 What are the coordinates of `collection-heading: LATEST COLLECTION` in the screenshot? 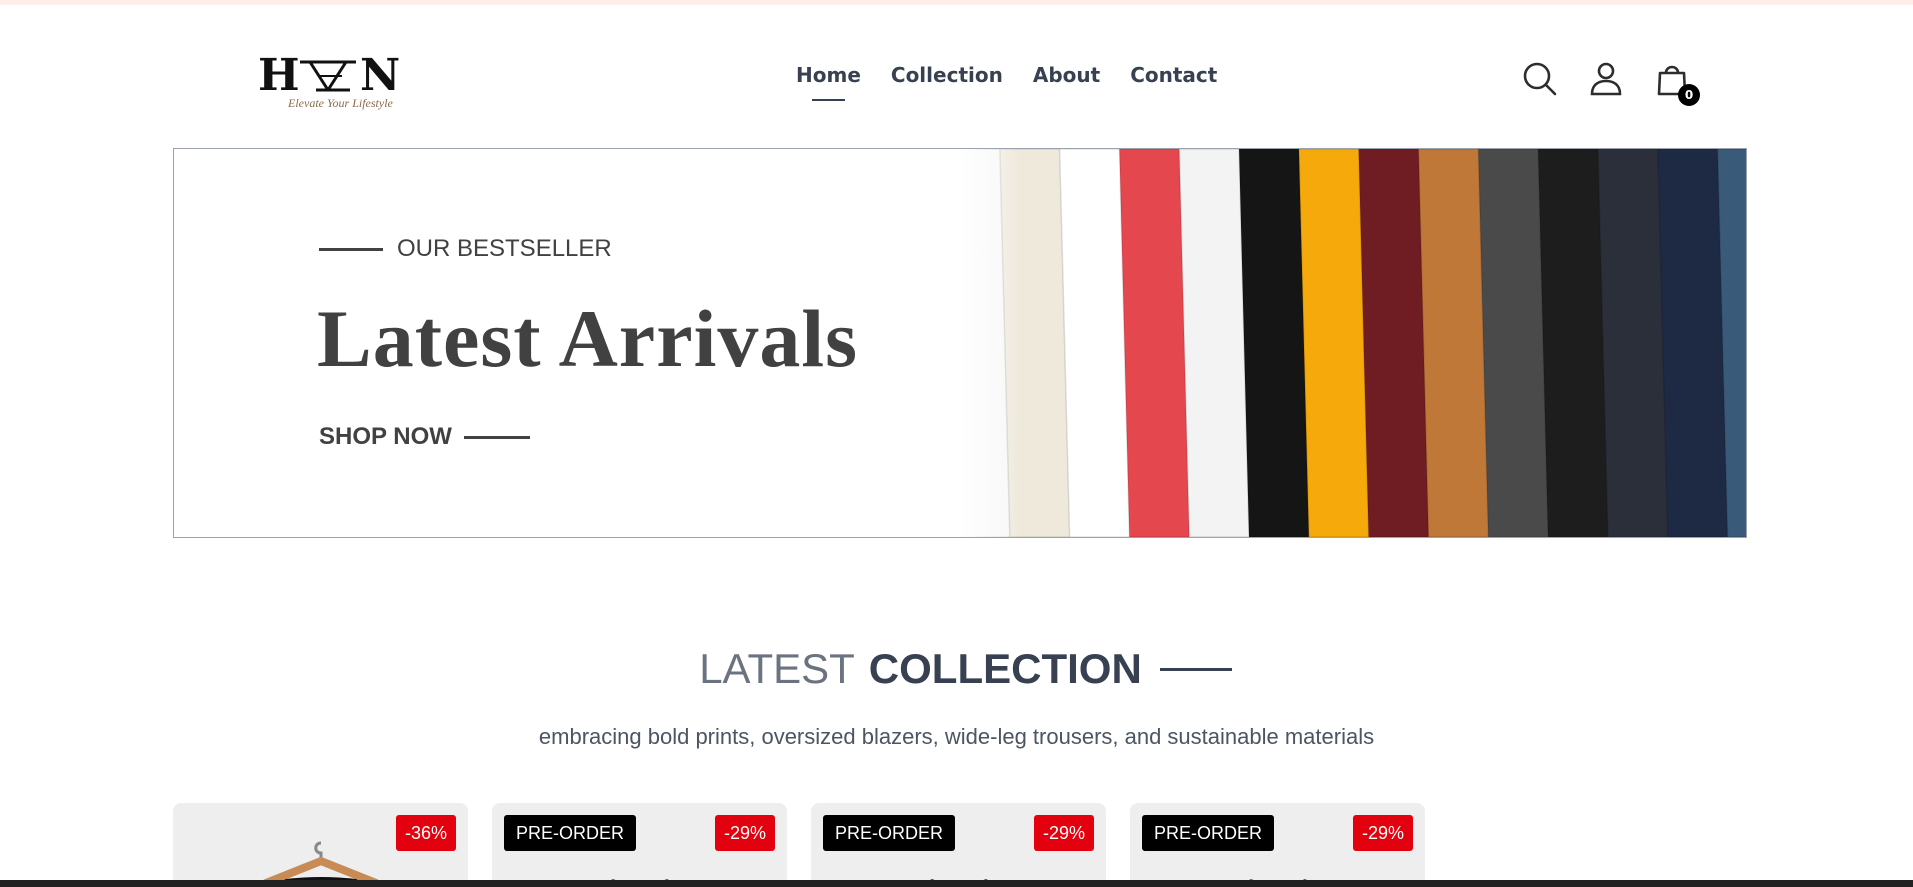 It's located at (956, 669).